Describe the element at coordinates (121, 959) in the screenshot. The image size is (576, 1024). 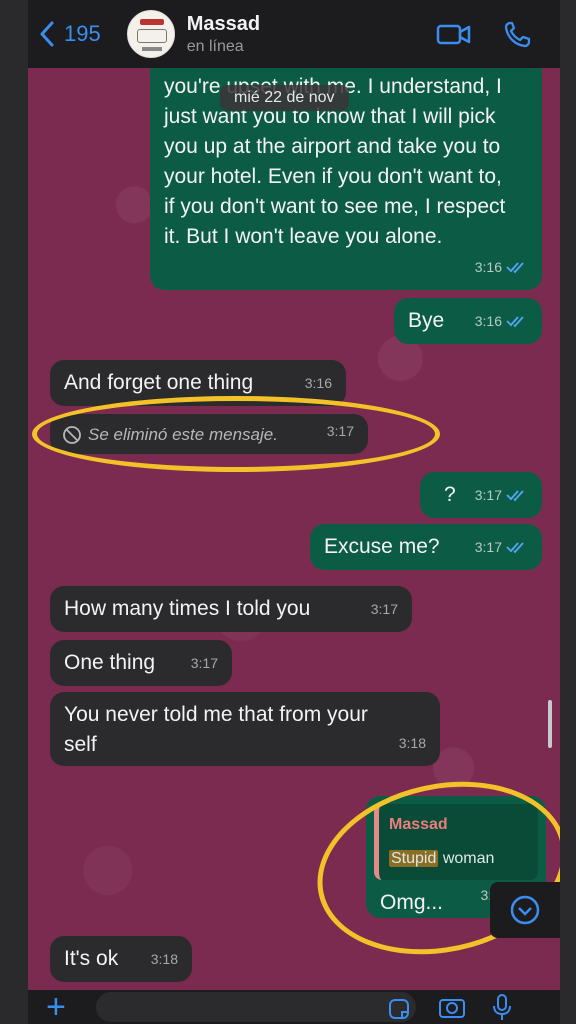
I see `message-bubble-incoming: It's ok 3:18` at that location.